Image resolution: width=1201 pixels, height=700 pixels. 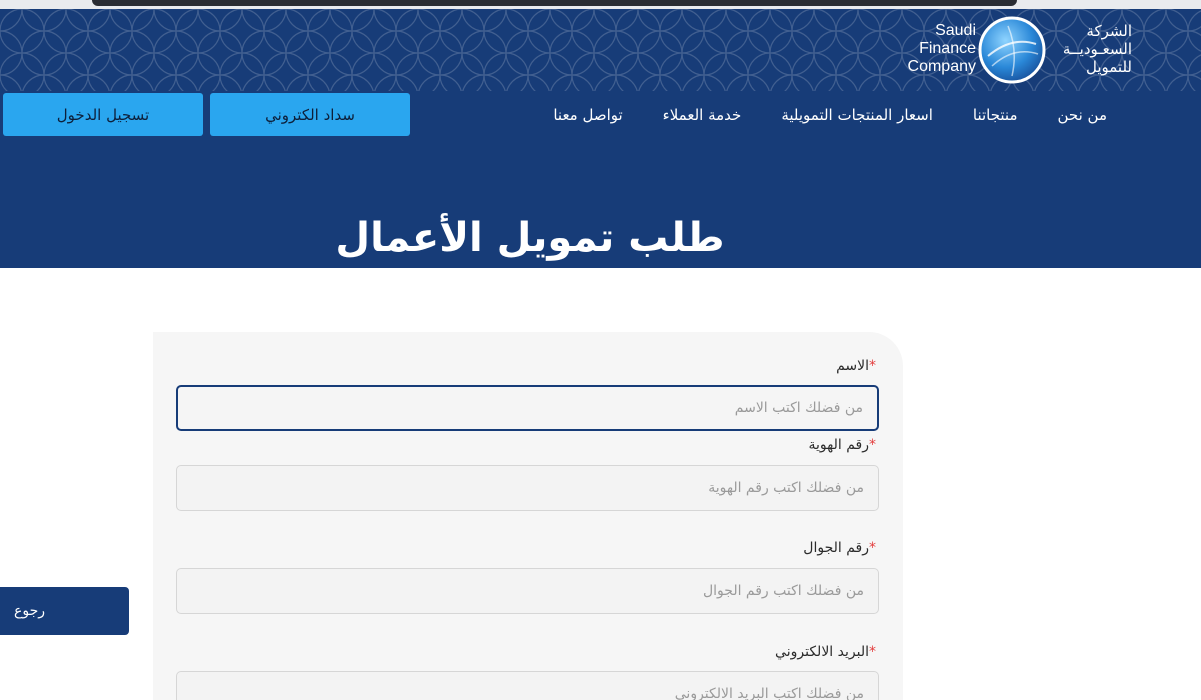 I want to click on mobile-label: *رقم الجوال, so click(x=839, y=548).